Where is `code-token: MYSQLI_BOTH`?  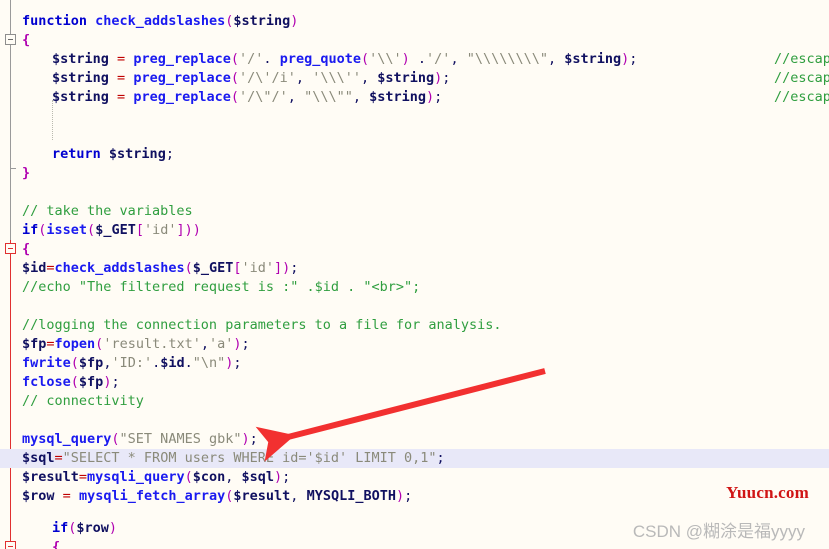 code-token: MYSQLI_BOTH is located at coordinates (351, 496).